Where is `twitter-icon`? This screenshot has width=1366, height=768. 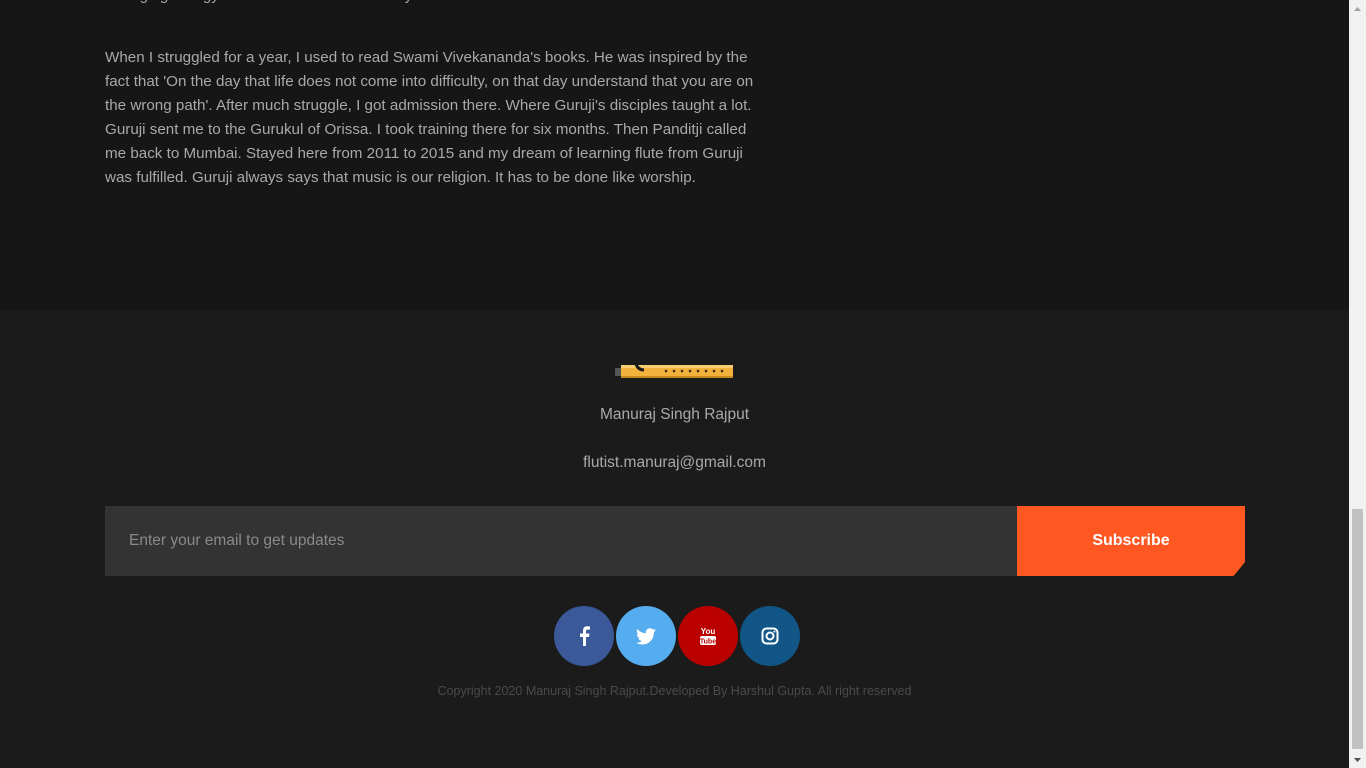
twitter-icon is located at coordinates (646, 636).